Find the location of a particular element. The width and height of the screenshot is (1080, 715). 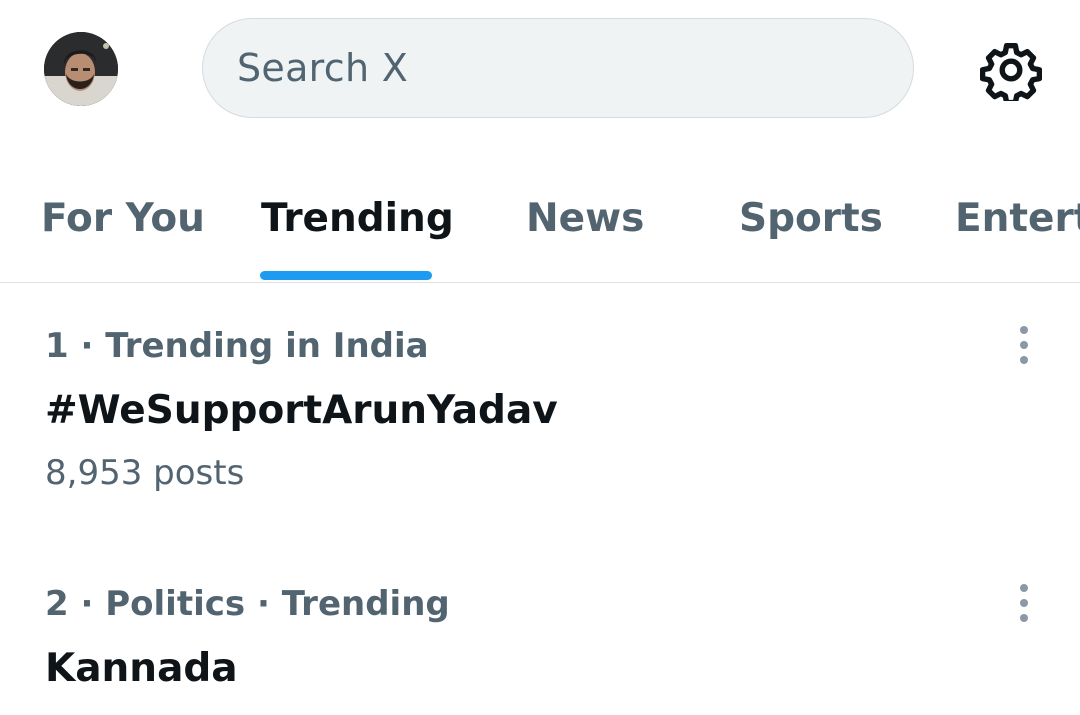

avatar-photo is located at coordinates (81, 69).